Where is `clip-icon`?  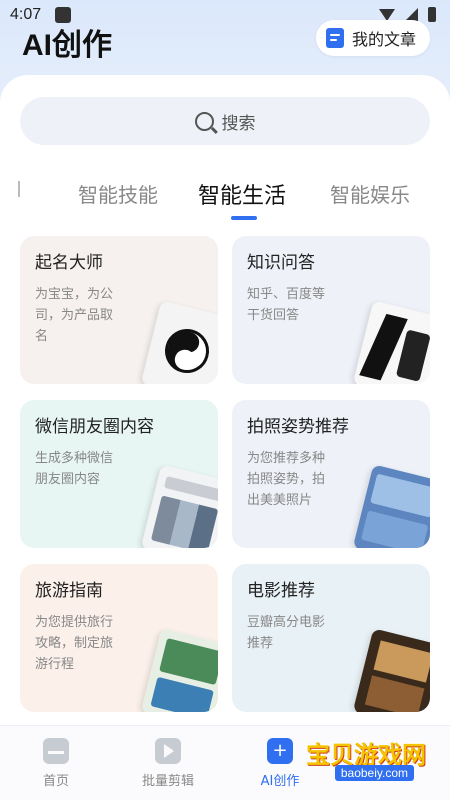 clip-icon is located at coordinates (168, 751).